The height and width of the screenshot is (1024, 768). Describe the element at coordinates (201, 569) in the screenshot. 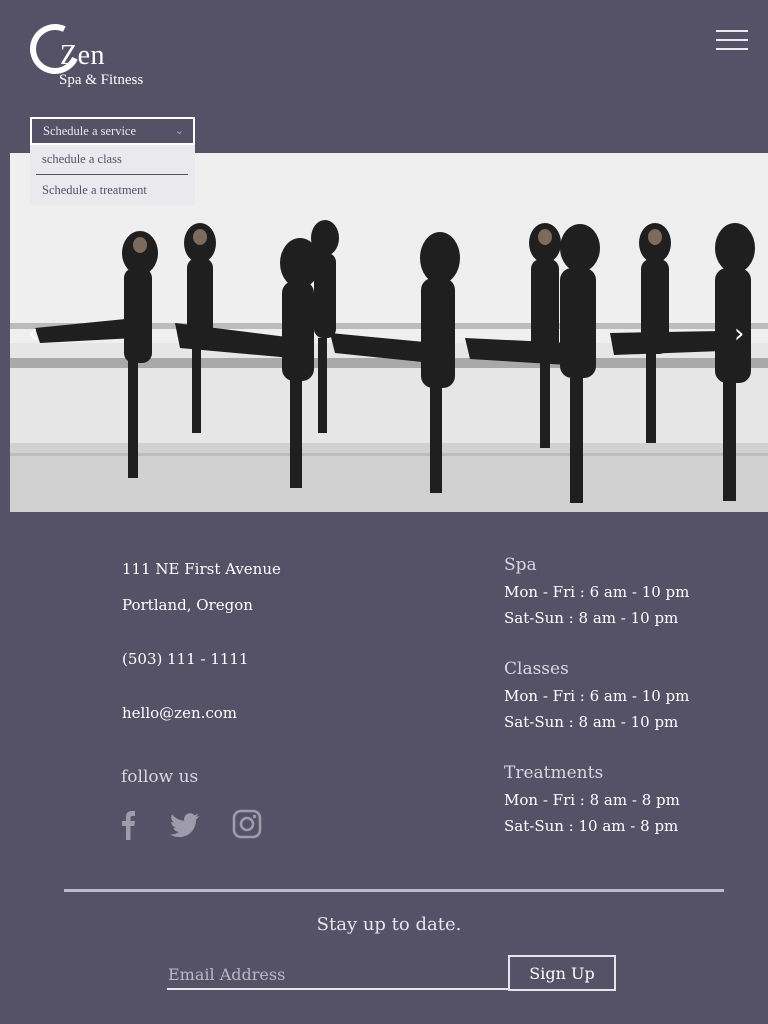

I see `address-line1: 111 NE First Avenue` at that location.